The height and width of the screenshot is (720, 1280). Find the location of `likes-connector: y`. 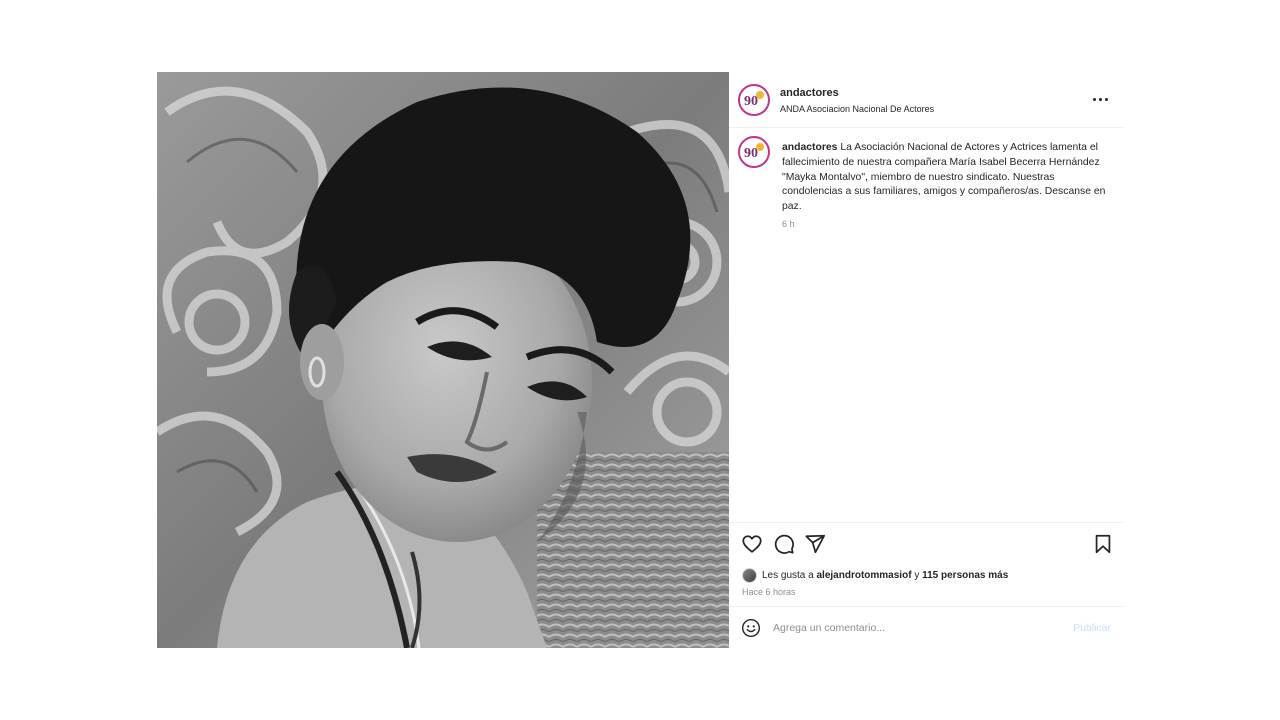

likes-connector: y is located at coordinates (917, 575).